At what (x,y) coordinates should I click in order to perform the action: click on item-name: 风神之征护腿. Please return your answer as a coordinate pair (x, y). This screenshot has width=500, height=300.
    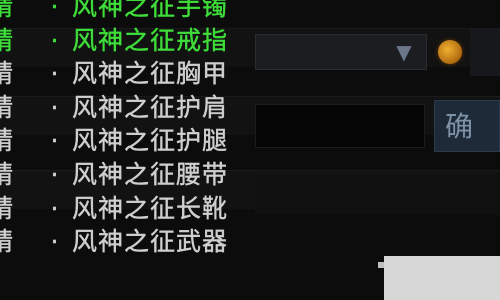
    Looking at the image, I should click on (150, 141).